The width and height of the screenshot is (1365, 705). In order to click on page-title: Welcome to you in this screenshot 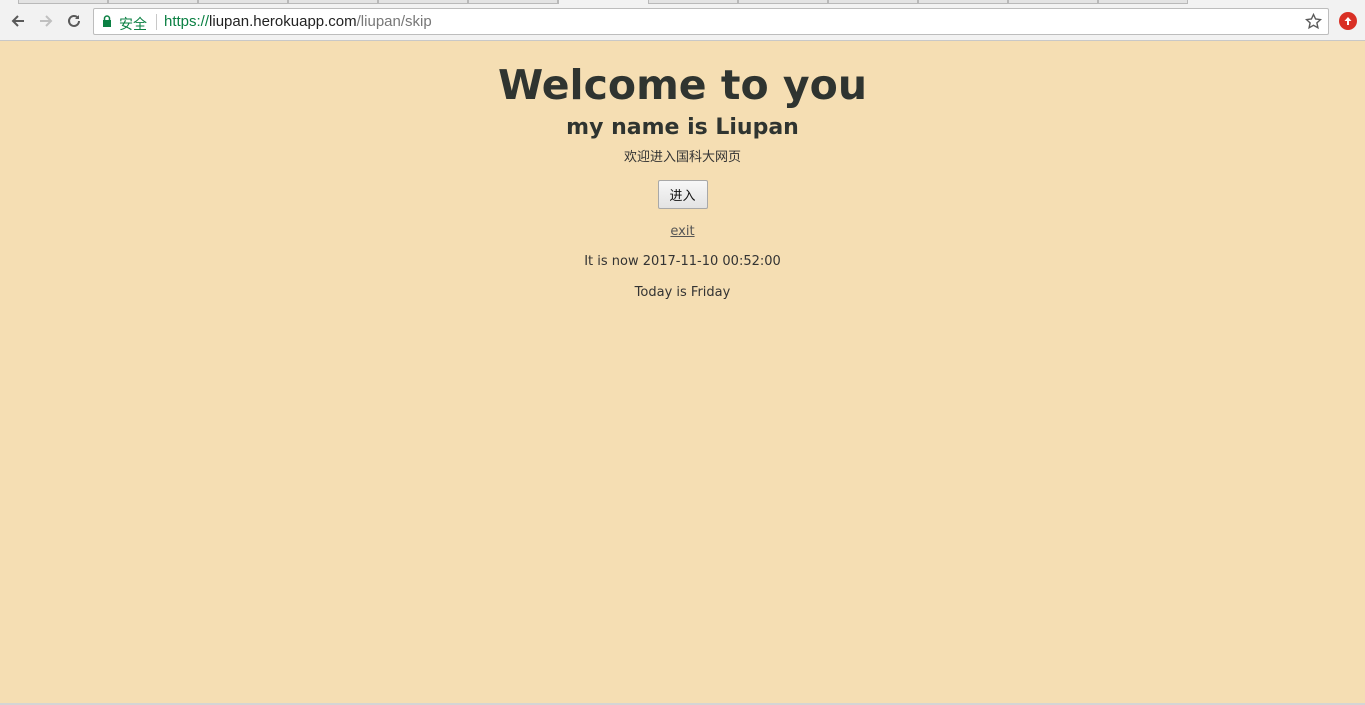, I will do `click(682, 85)`.